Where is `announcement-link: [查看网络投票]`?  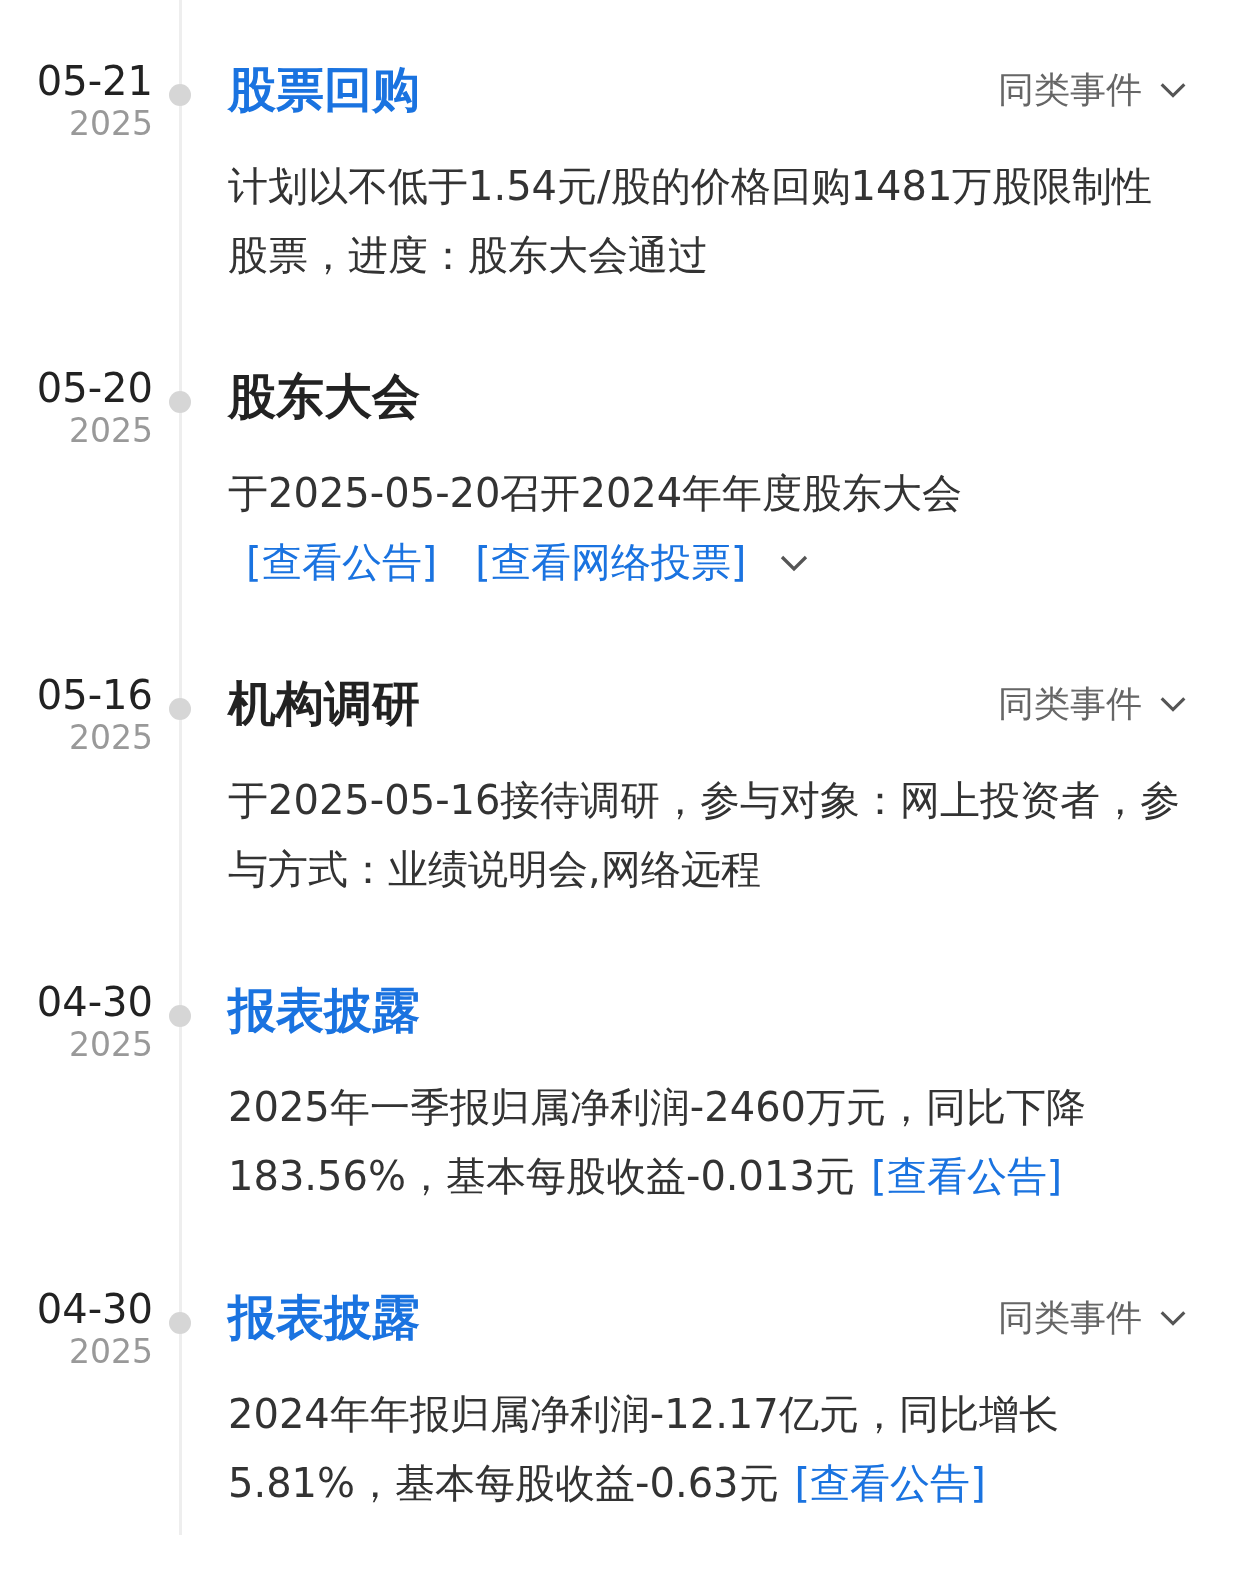
announcement-link: [查看网络投票] is located at coordinates (611, 562).